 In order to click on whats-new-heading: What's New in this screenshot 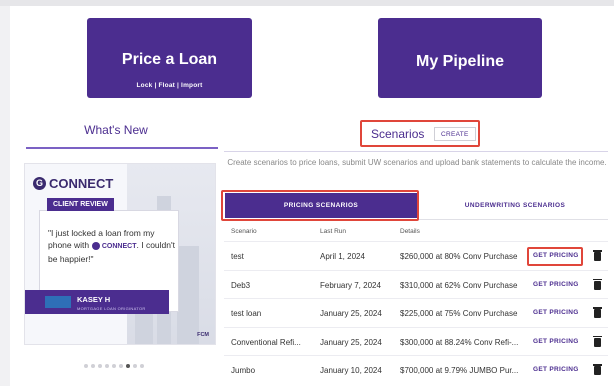, I will do `click(116, 130)`.